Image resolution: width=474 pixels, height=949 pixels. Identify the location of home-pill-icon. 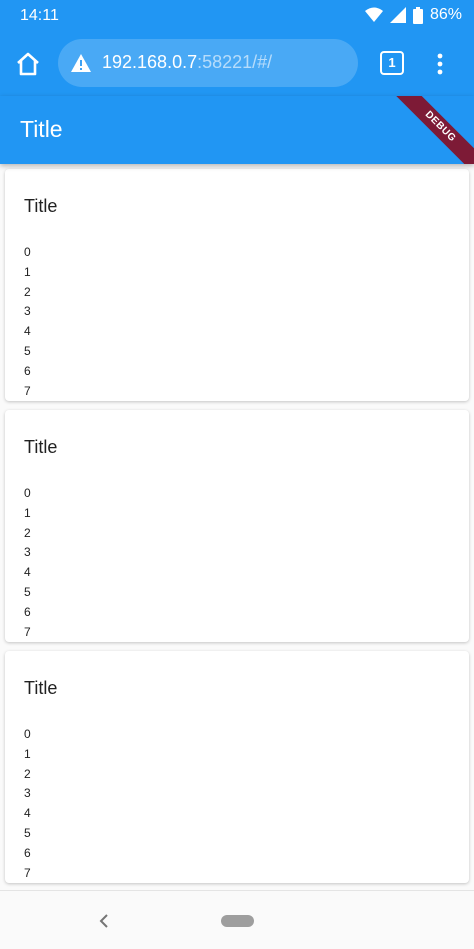
(237, 921).